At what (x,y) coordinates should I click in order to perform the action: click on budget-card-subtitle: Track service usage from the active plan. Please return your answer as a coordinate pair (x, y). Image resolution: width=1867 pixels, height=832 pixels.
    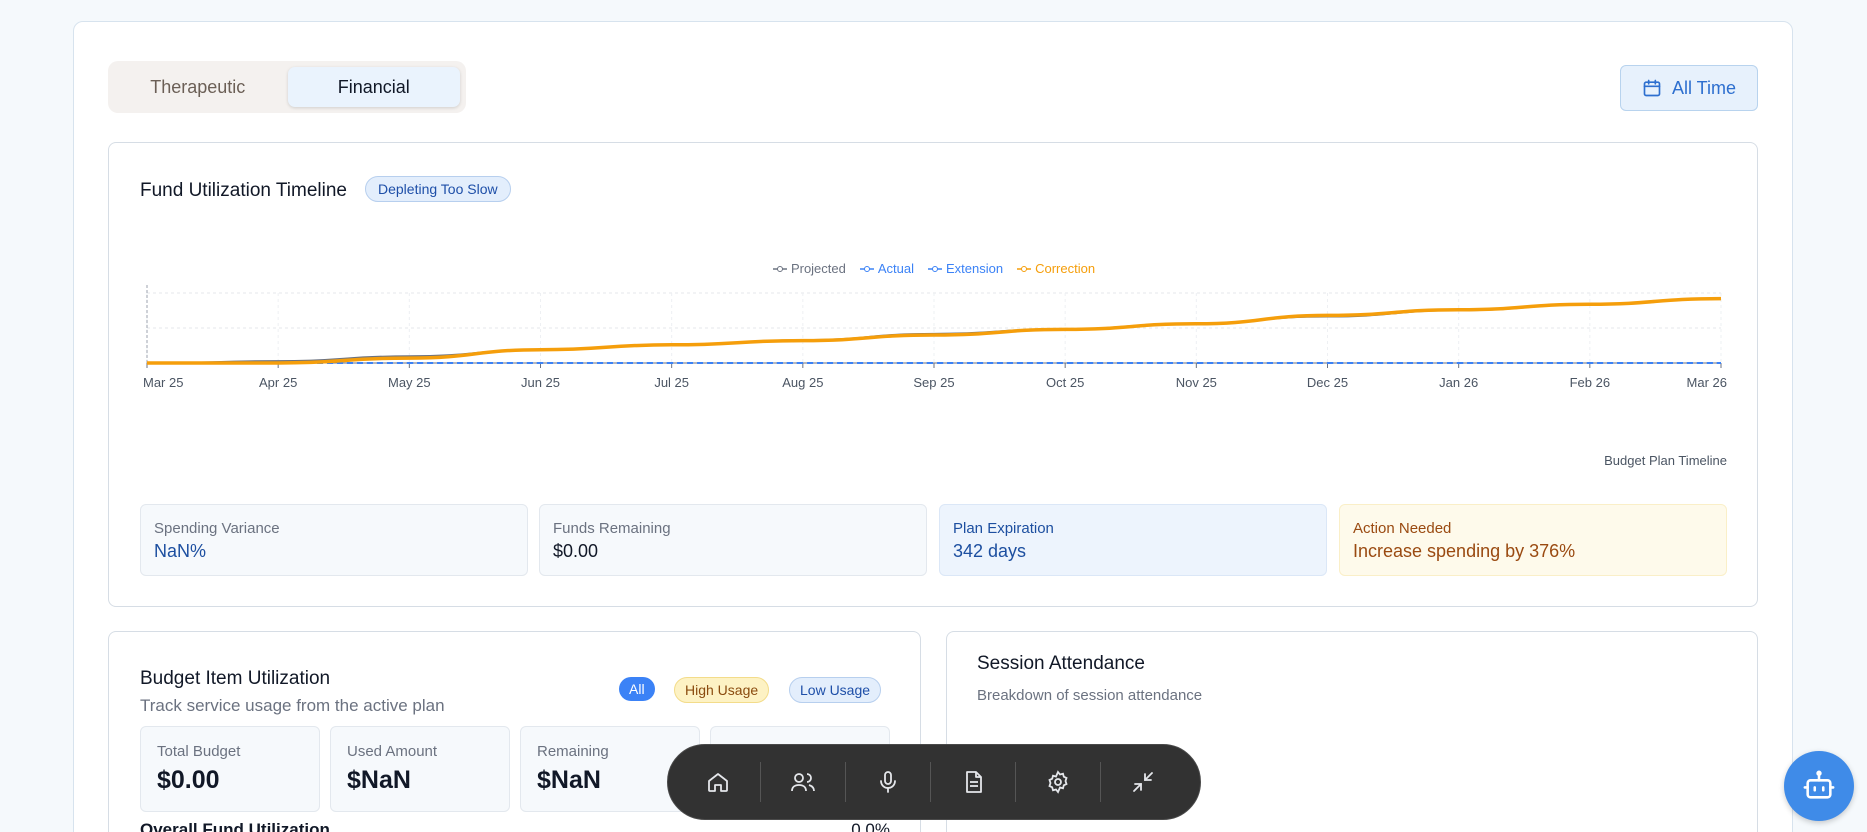
    Looking at the image, I should click on (292, 705).